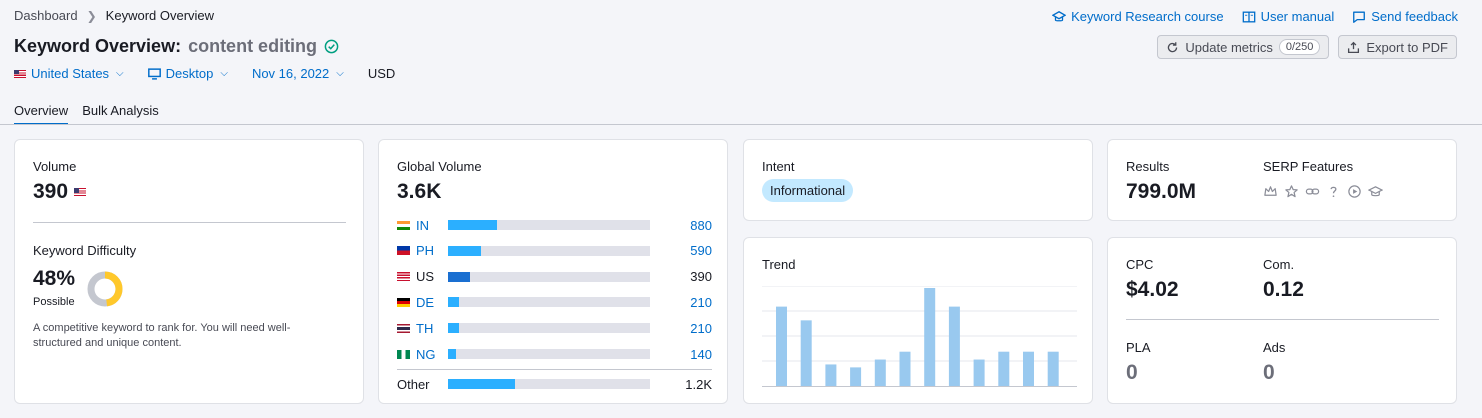 This screenshot has height=418, width=1482. What do you see at coordinates (1354, 47) in the screenshot?
I see `export-icon` at bounding box center [1354, 47].